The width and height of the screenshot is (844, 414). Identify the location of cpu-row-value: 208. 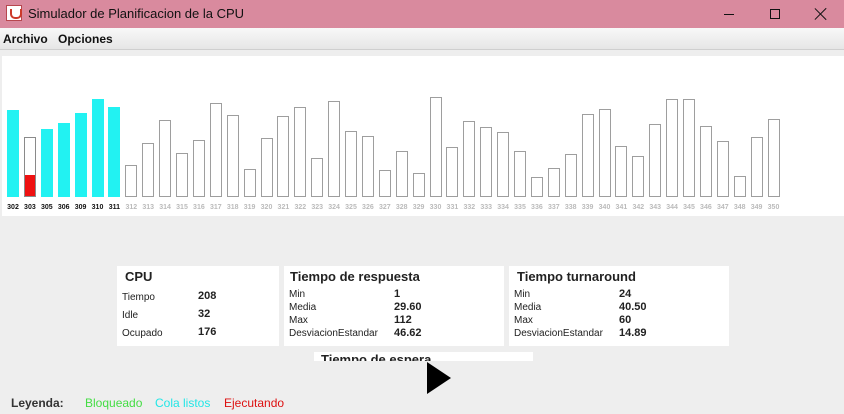
(207, 296).